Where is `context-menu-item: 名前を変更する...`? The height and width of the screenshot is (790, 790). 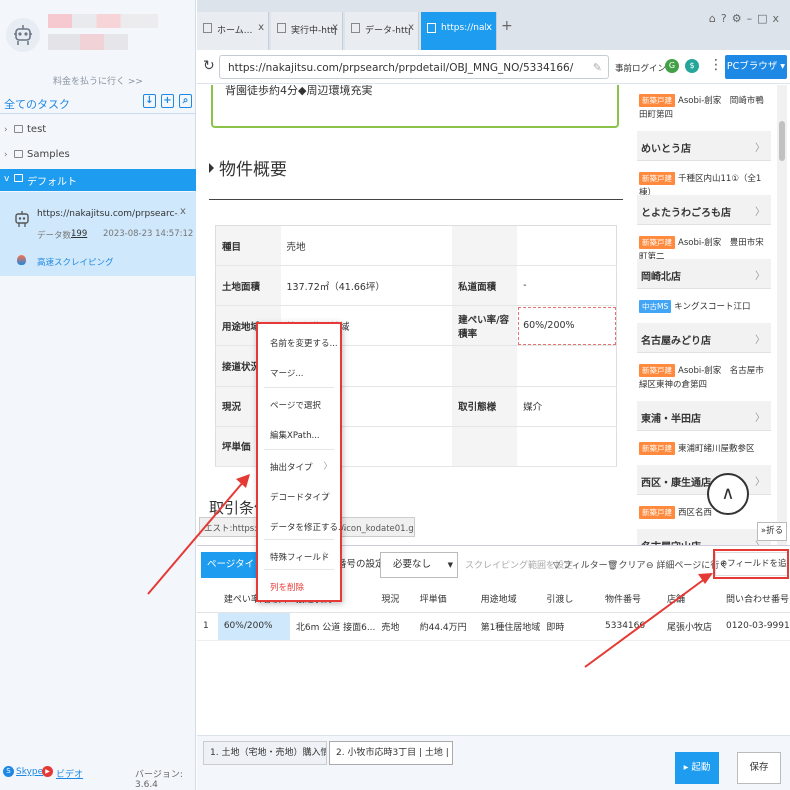
context-menu-item: 名前を変更する... is located at coordinates (299, 343).